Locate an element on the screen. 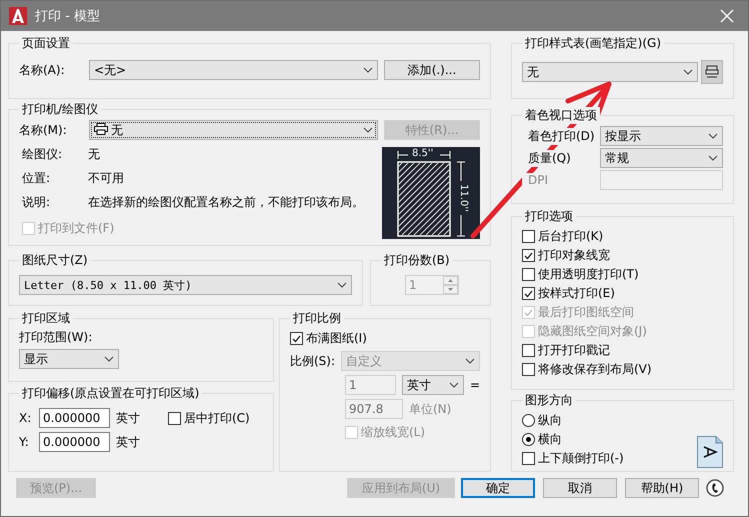 The width and height of the screenshot is (749, 517). plot-range-dropdown: 显示 is located at coordinates (69, 359).